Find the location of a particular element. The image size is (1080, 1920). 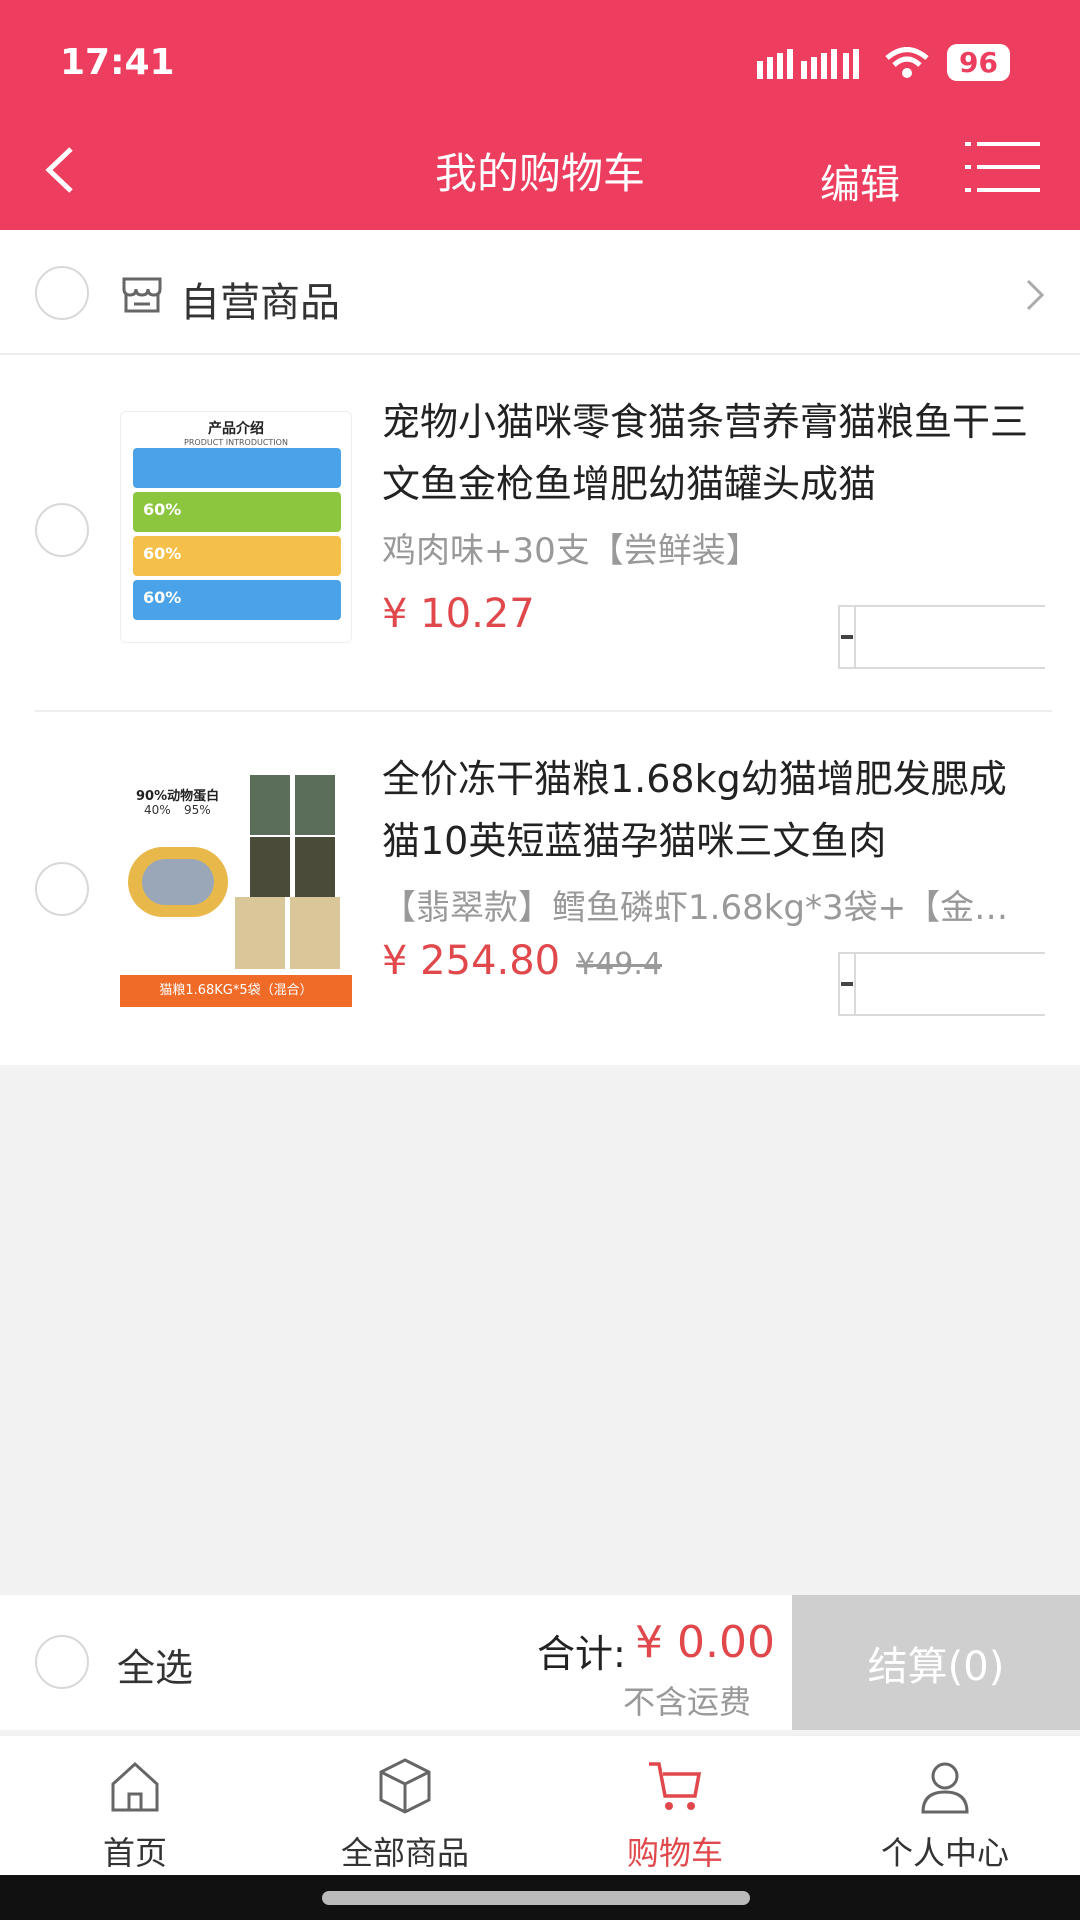

image-heading: 产品介绍 is located at coordinates (236, 429).